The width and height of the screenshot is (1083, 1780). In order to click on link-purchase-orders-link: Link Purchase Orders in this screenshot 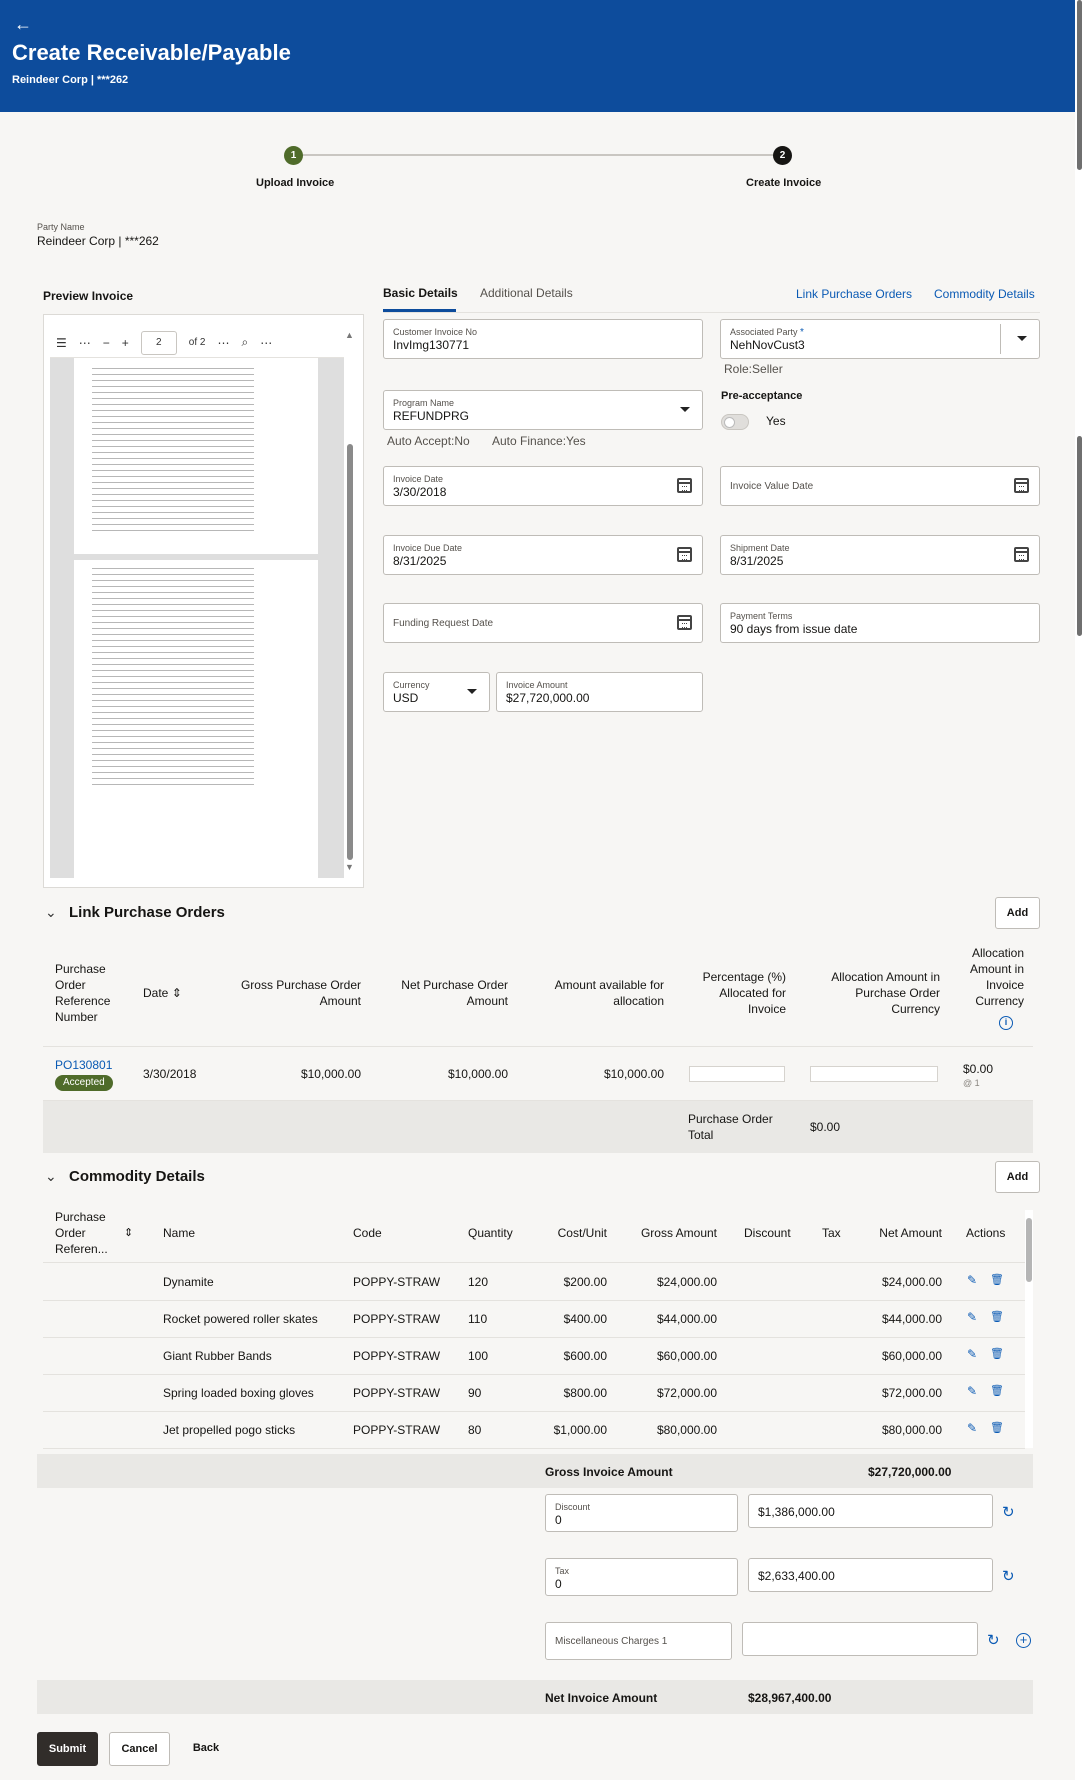, I will do `click(854, 294)`.